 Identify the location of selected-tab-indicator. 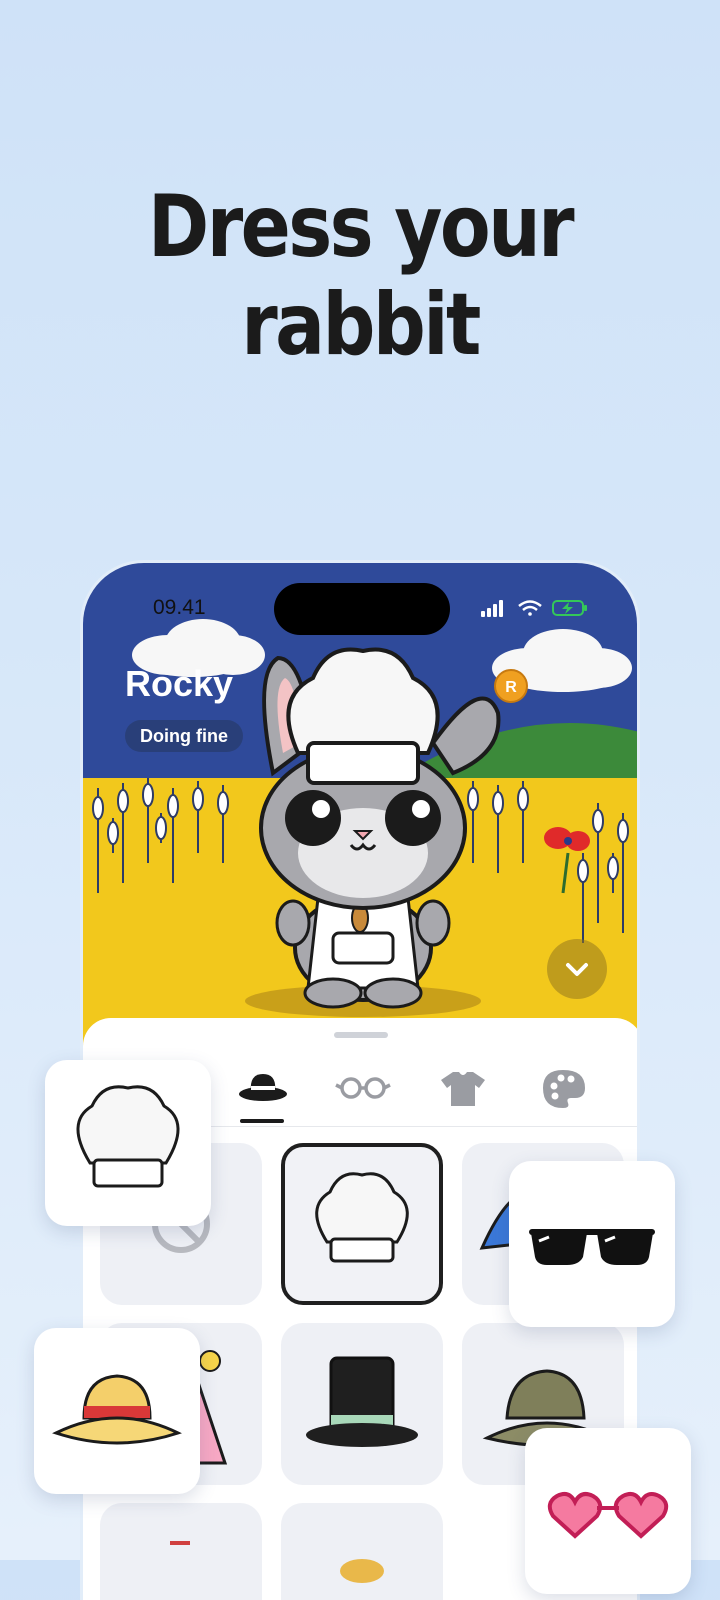
(262, 1121).